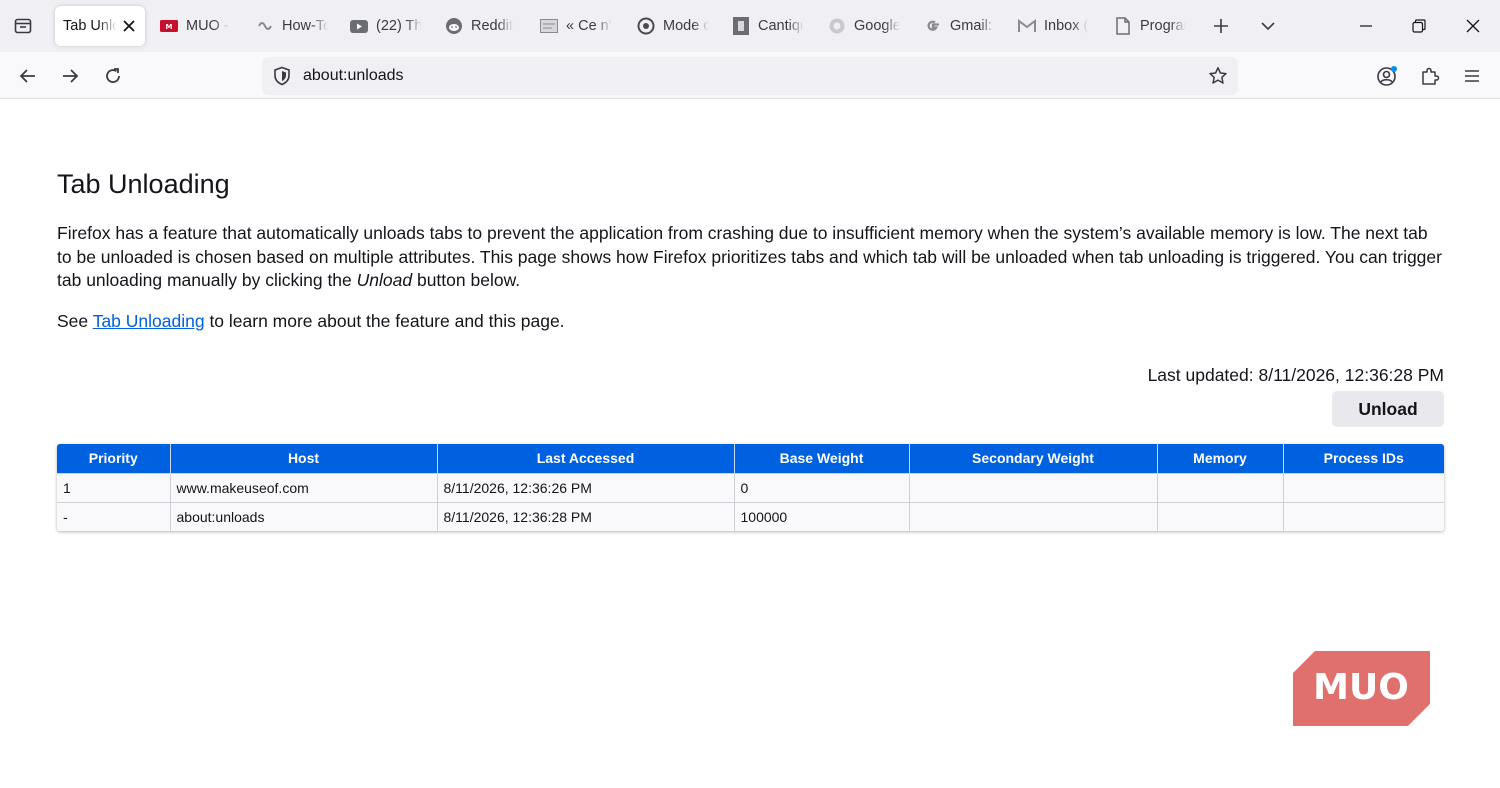  What do you see at coordinates (114, 458) in the screenshot?
I see `column-header-priority: Priority` at bounding box center [114, 458].